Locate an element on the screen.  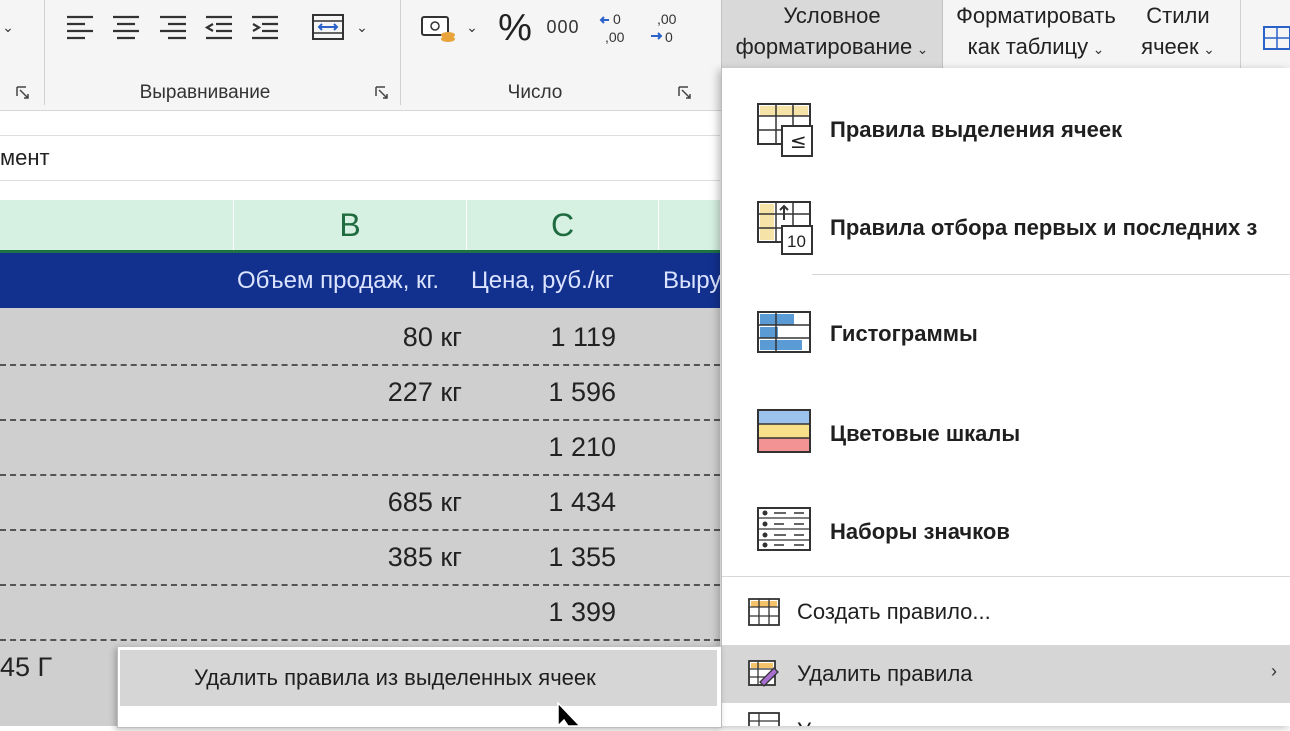
align-left-icon is located at coordinates (80, 27).